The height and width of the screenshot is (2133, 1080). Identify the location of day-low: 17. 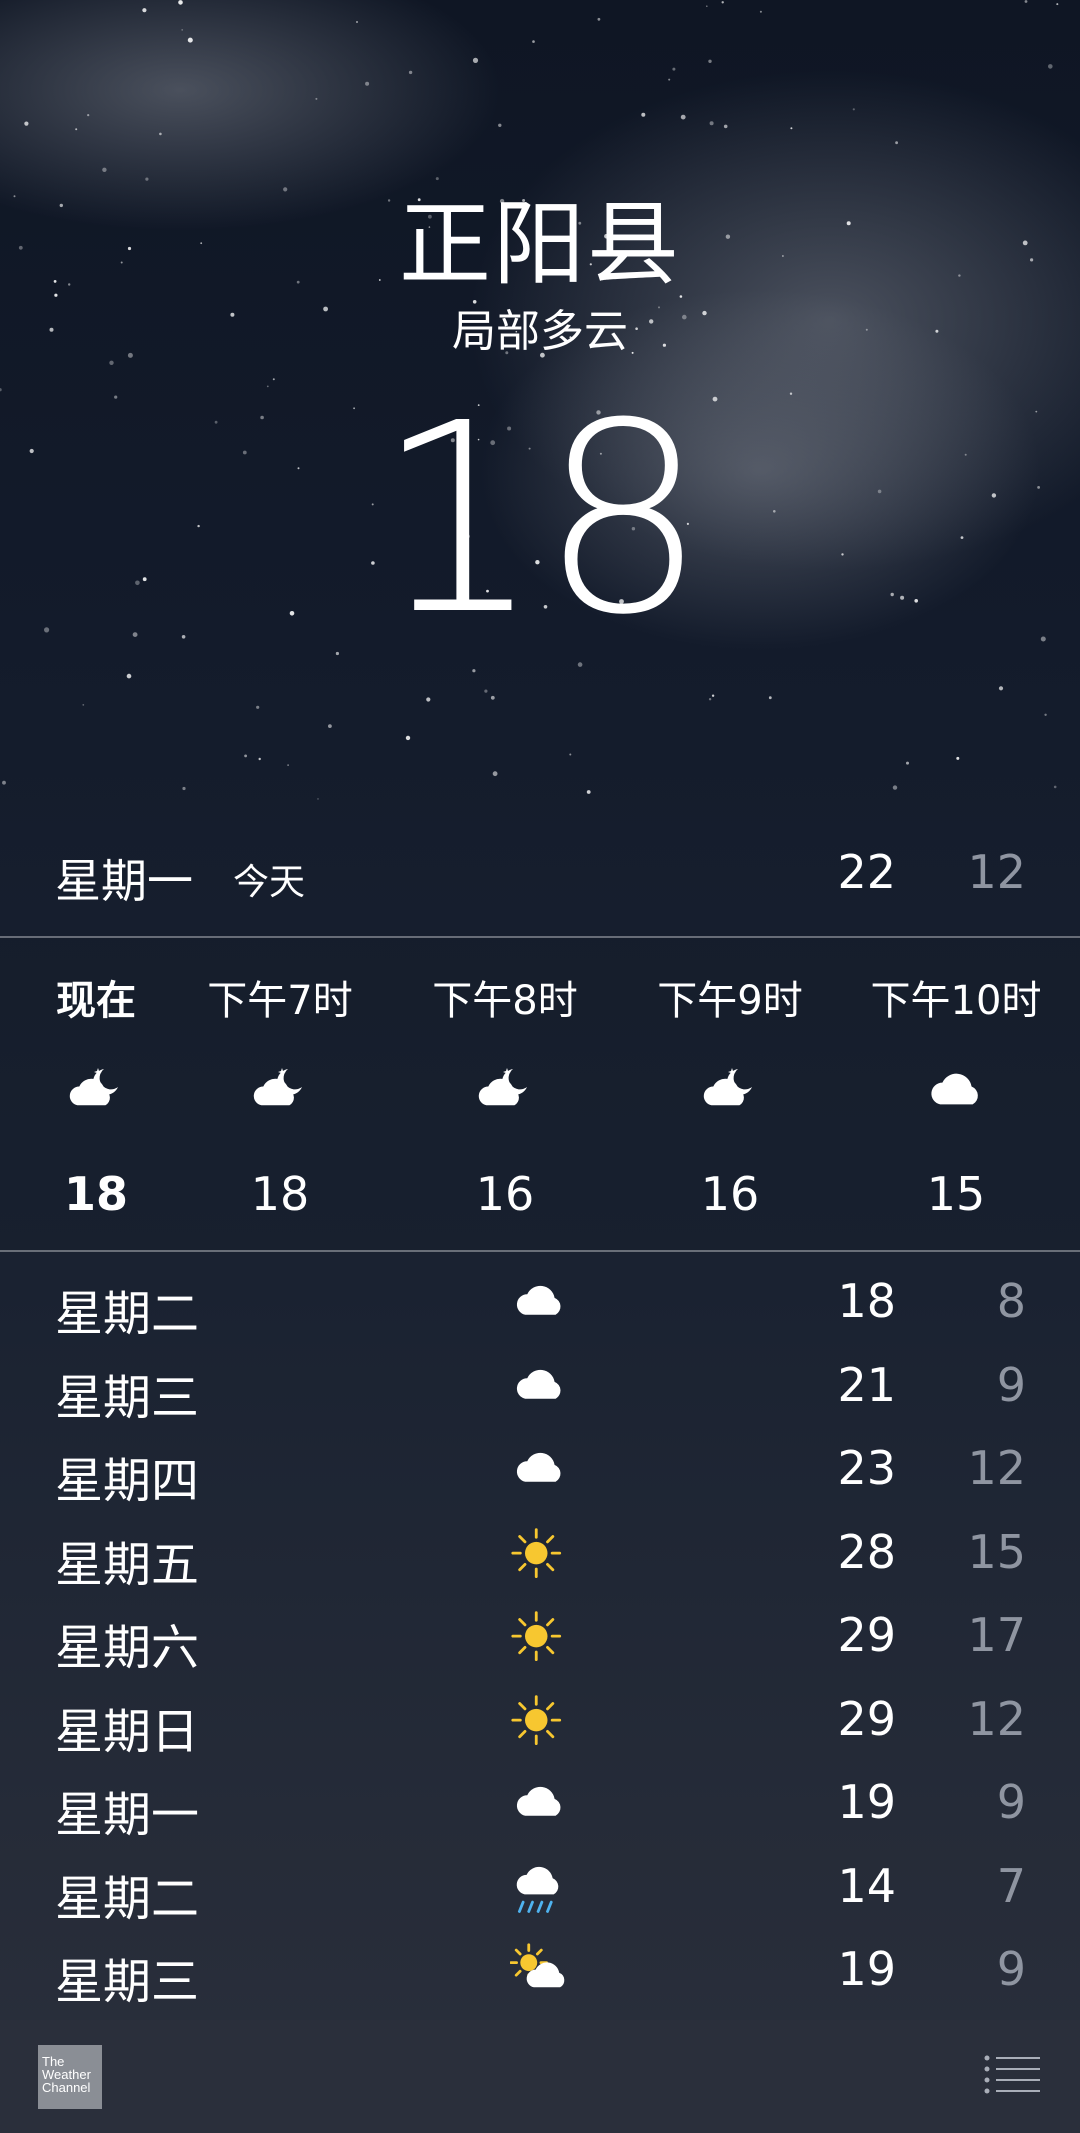
(996, 1635).